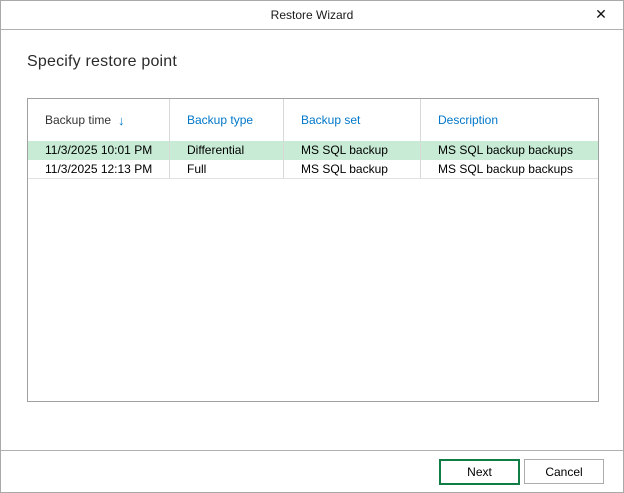  Describe the element at coordinates (564, 471) in the screenshot. I see `cancel-button: Cancel` at that location.